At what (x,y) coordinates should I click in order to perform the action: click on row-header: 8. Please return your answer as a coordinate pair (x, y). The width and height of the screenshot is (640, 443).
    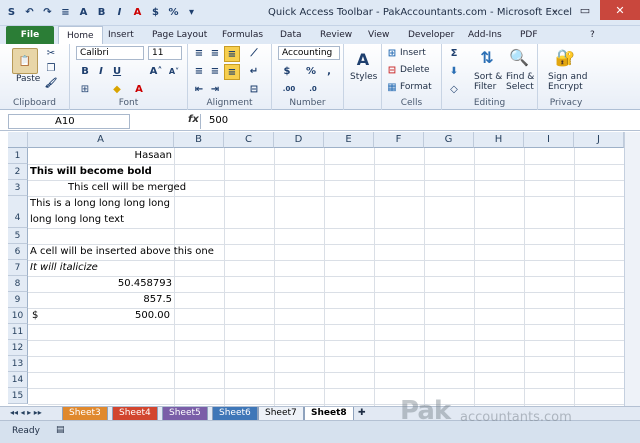
    Looking at the image, I should click on (18, 284).